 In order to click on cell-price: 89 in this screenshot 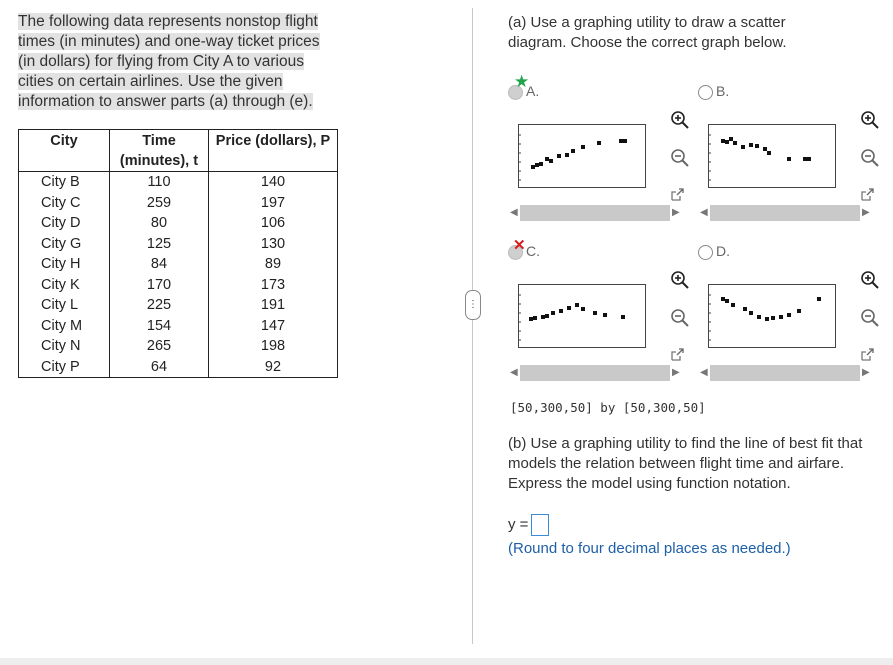, I will do `click(273, 264)`.